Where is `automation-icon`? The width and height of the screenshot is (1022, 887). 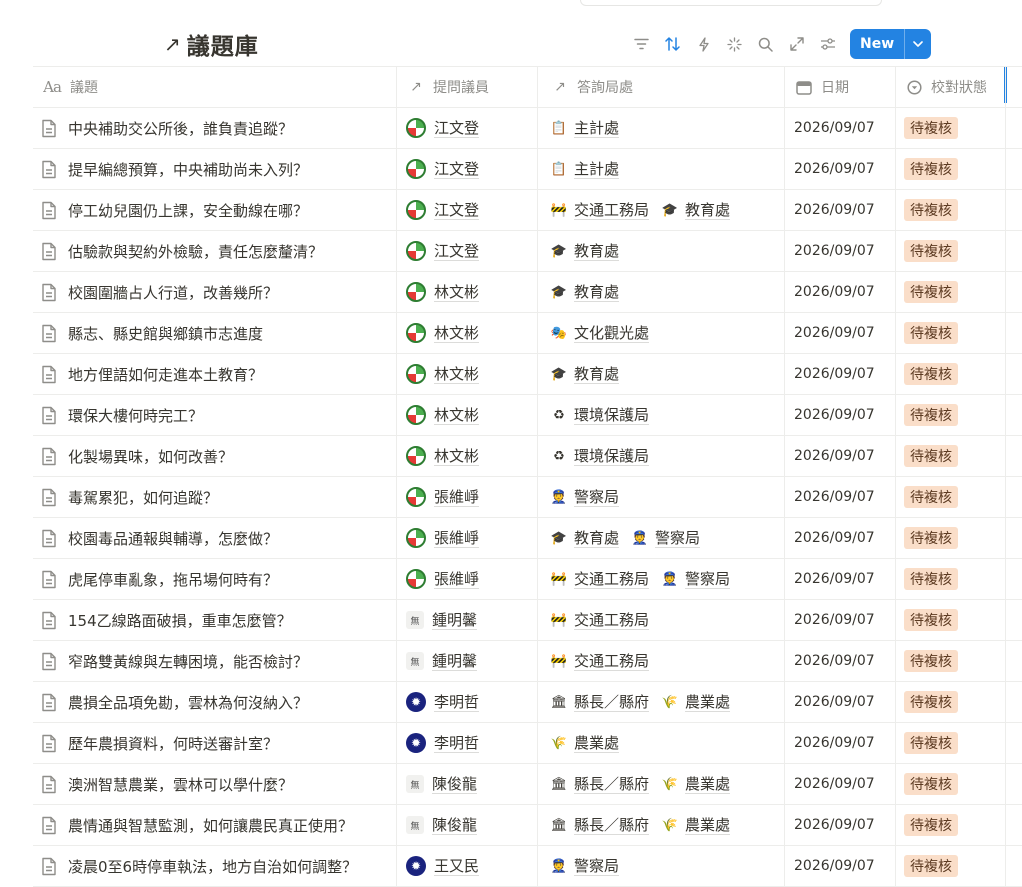 automation-icon is located at coordinates (703, 44).